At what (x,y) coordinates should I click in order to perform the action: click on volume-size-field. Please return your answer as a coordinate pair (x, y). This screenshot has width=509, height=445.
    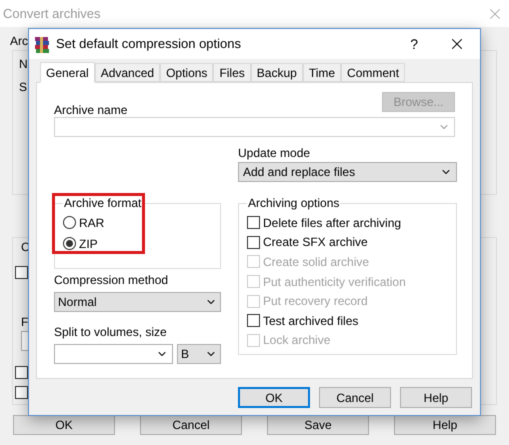
    Looking at the image, I should click on (113, 354).